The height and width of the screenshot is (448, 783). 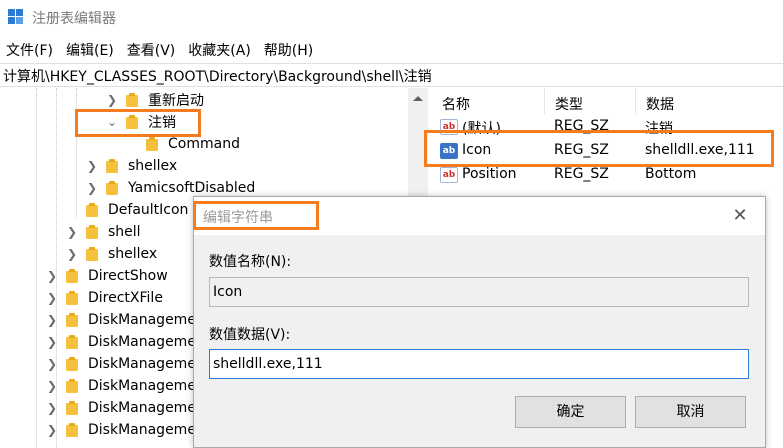 I want to click on window-title: 注册表编辑器, so click(x=74, y=19).